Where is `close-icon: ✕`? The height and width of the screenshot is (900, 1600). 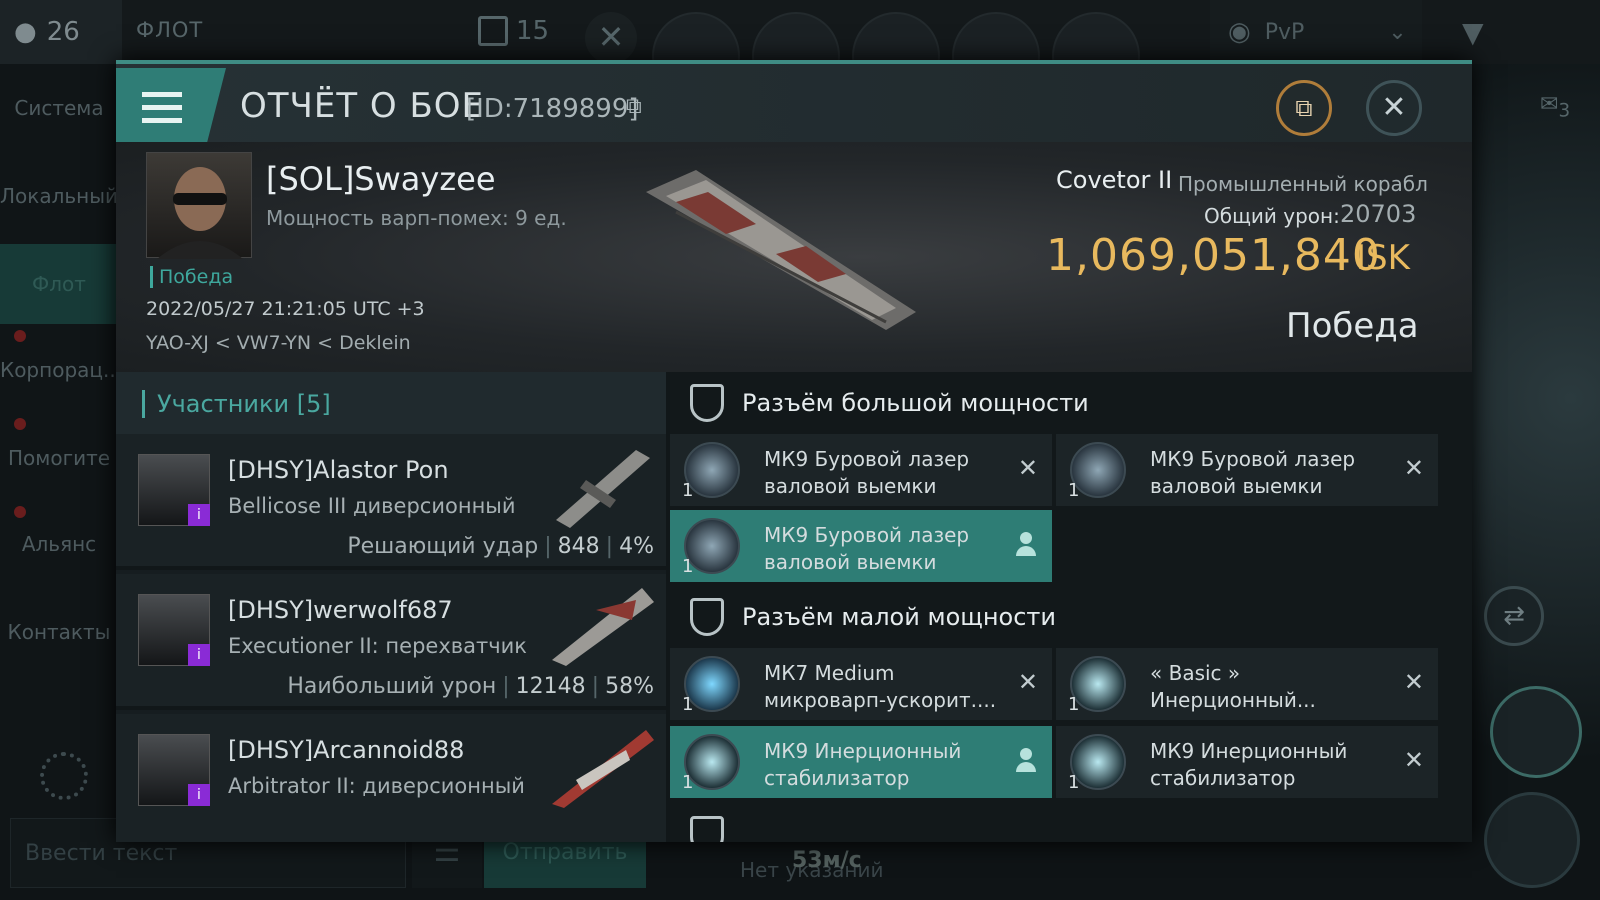
close-icon: ✕ is located at coordinates (611, 38).